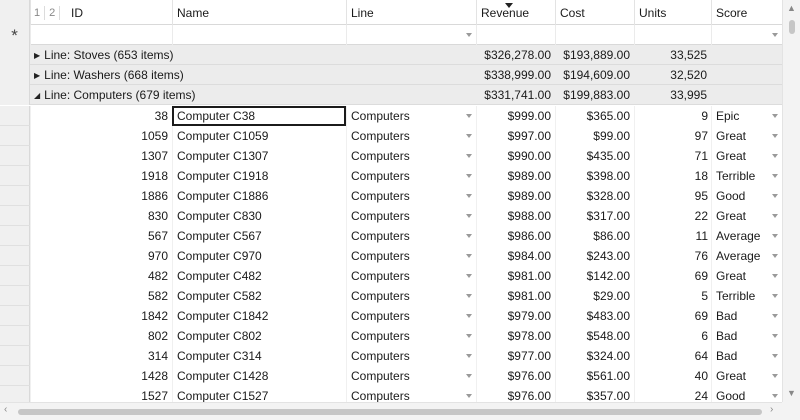 Image resolution: width=800 pixels, height=420 pixels. Describe the element at coordinates (672, 196) in the screenshot. I see `cell-units: 95` at that location.